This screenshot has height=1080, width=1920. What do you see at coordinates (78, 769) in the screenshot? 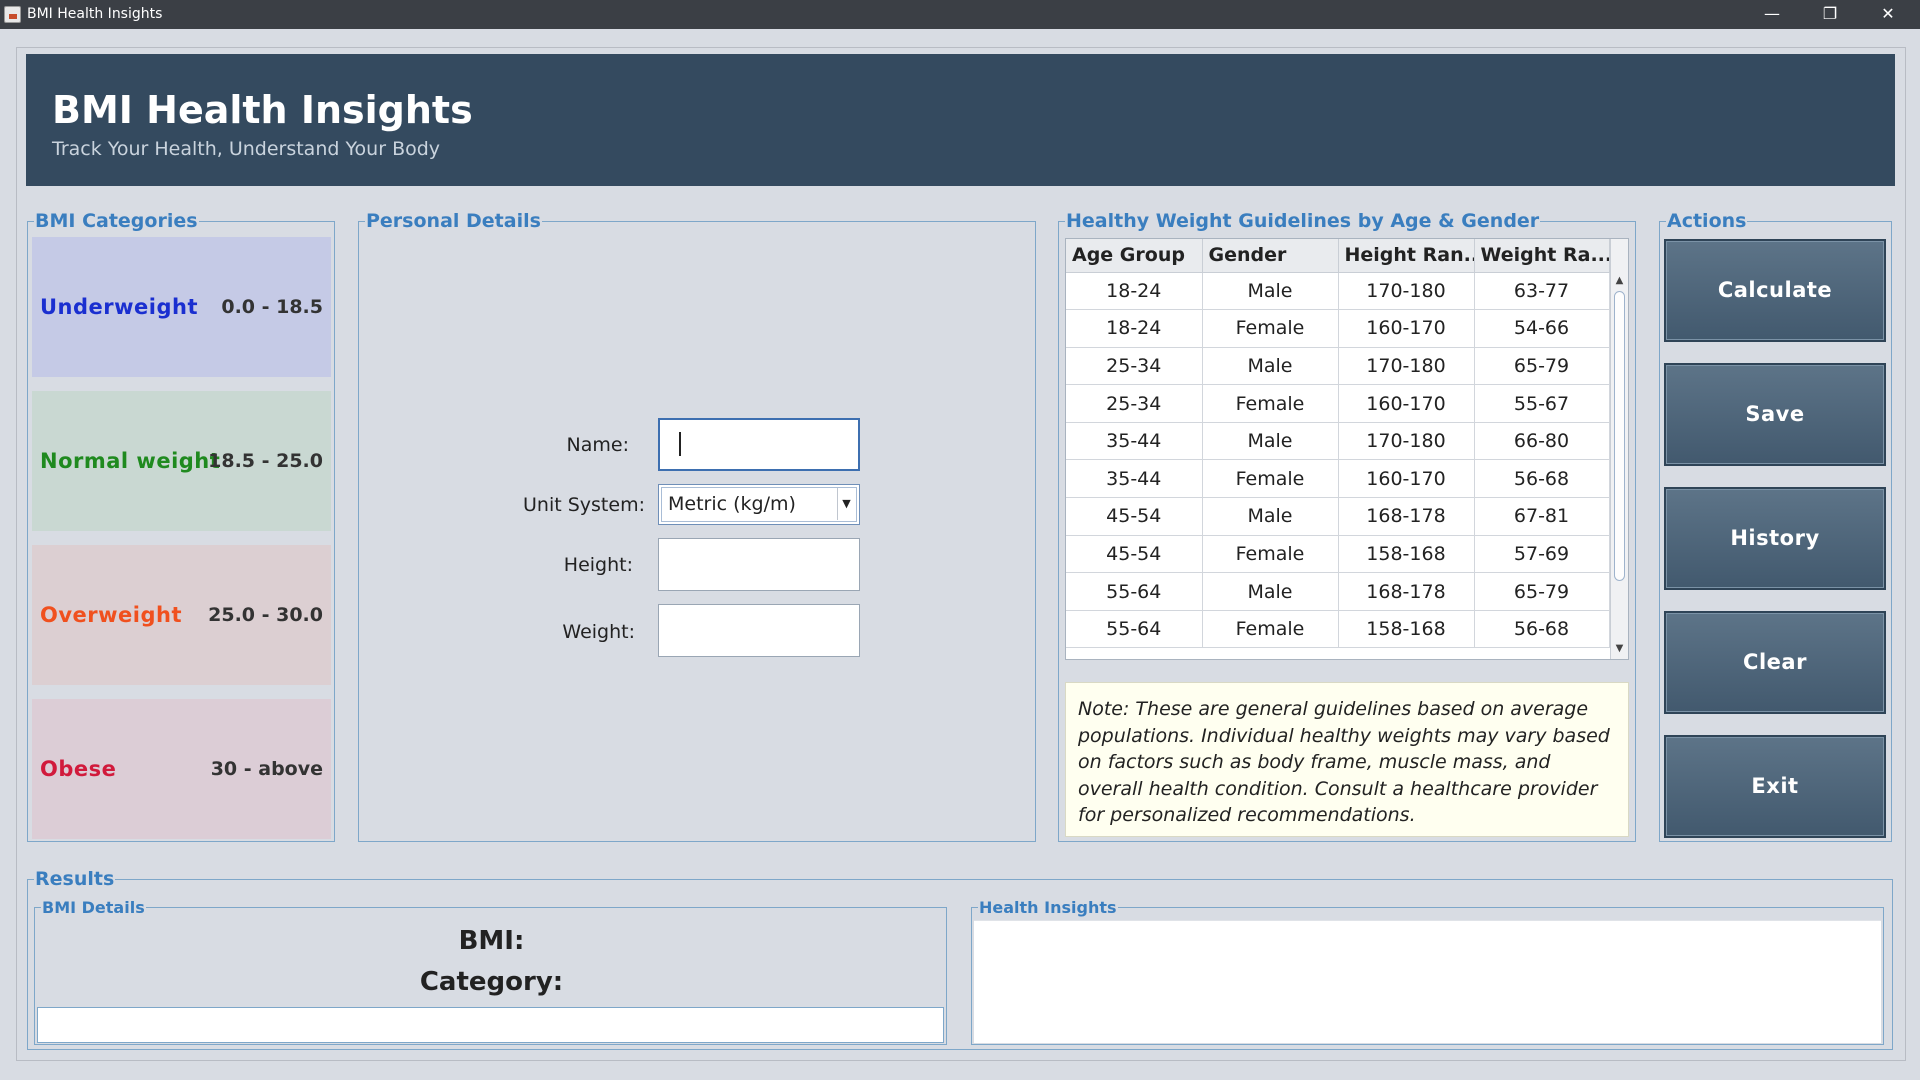
I see `category-name: Obese` at bounding box center [78, 769].